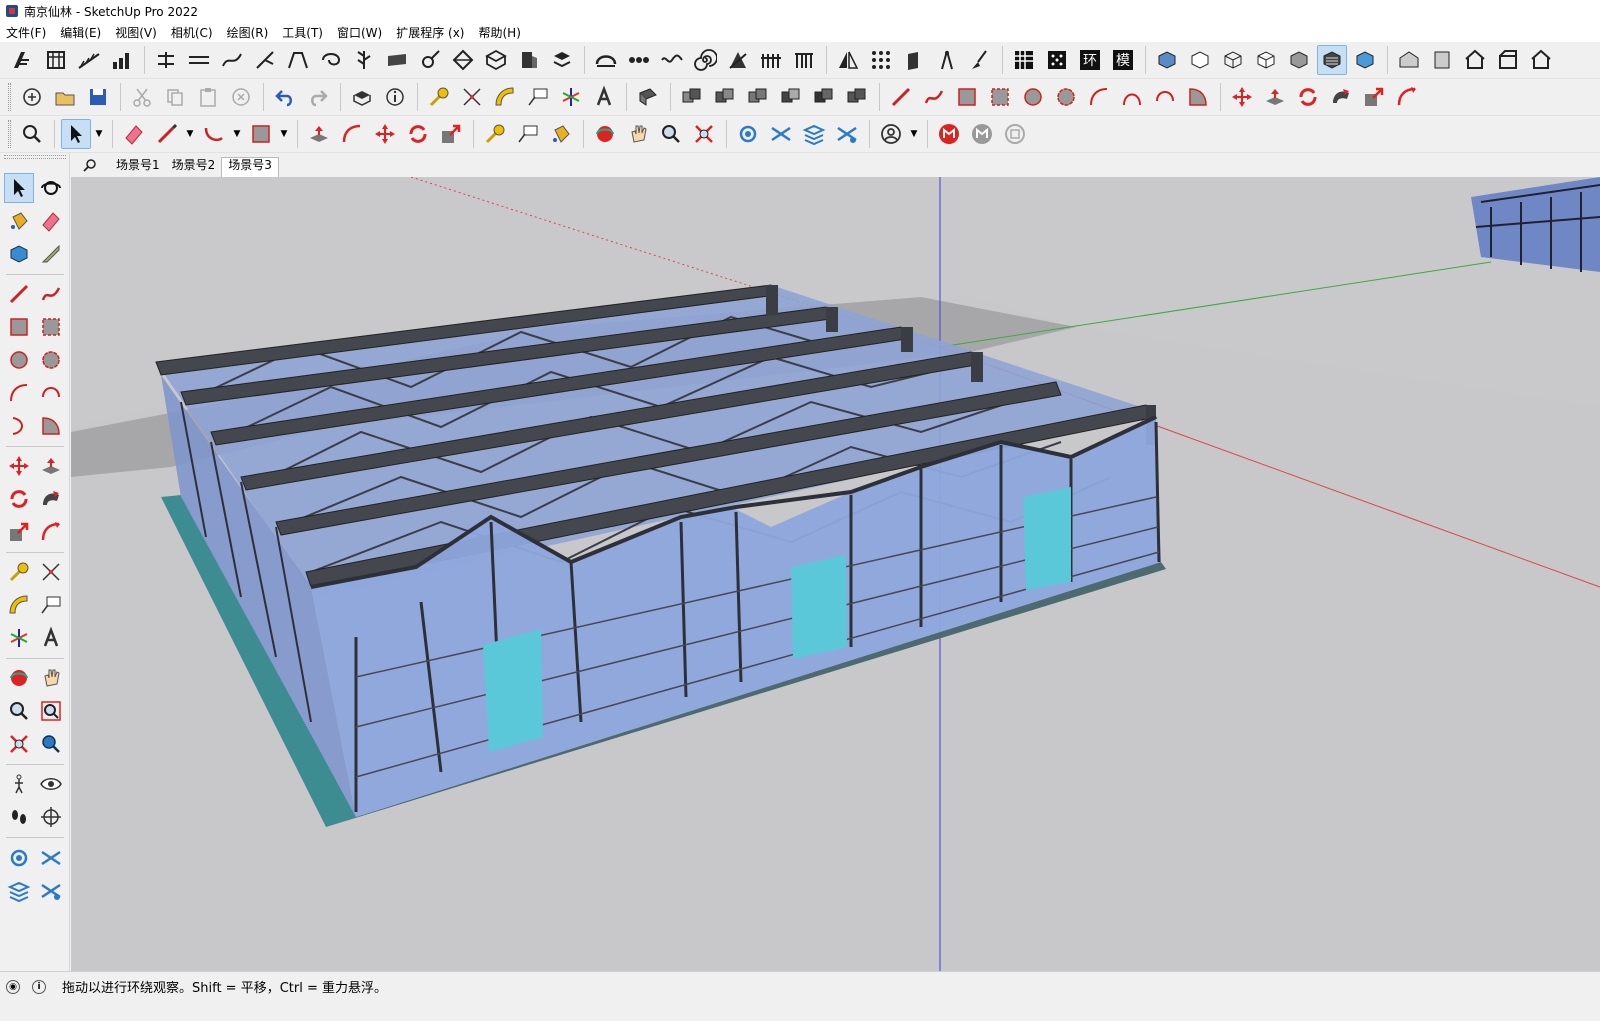  I want to click on tape-measure-icon, so click(19, 572).